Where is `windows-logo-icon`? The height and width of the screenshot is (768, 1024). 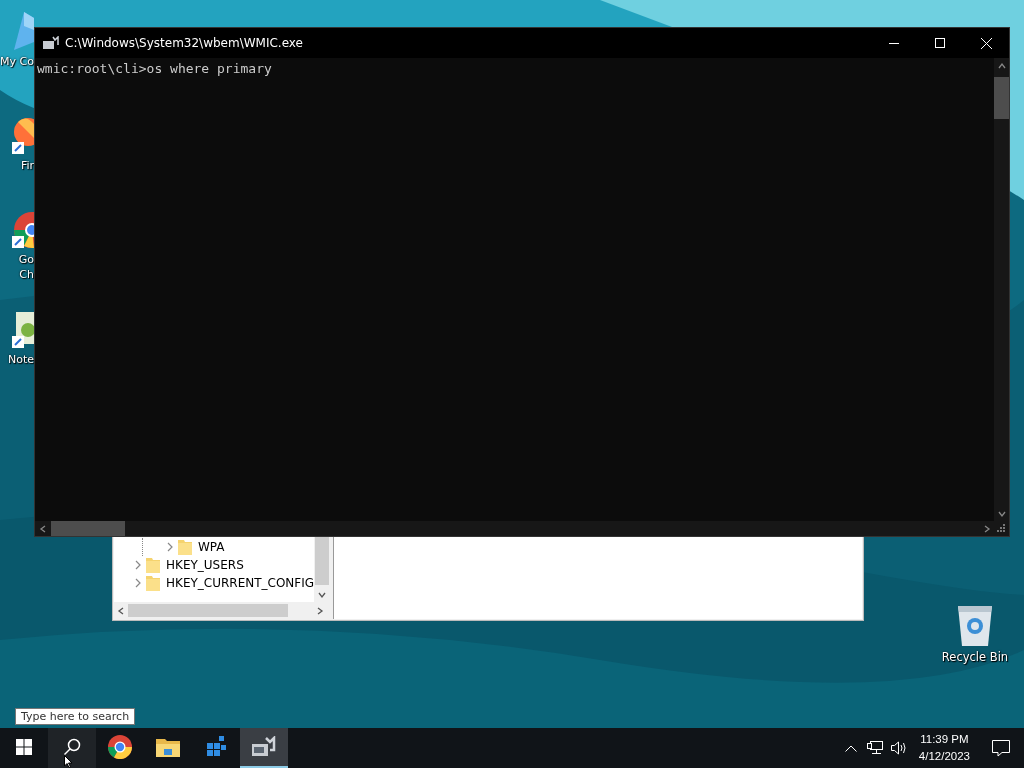 windows-logo-icon is located at coordinates (24, 747).